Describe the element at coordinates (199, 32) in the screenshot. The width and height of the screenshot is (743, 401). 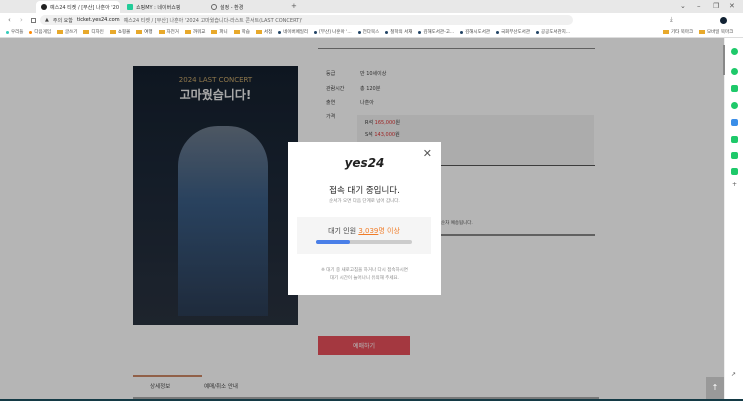
I see `bookmark-label: 까워교` at that location.